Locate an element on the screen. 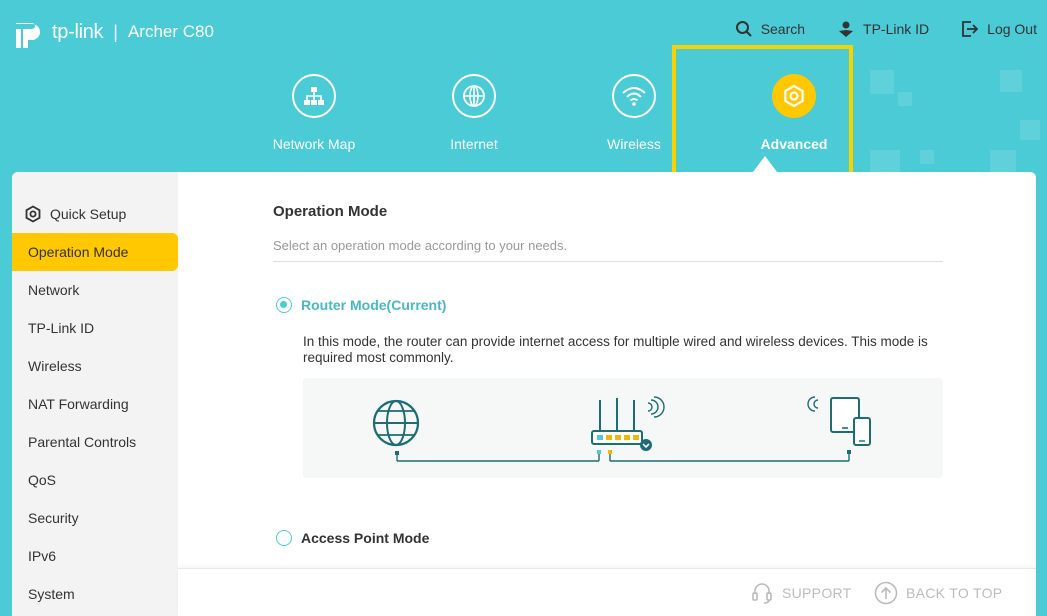  back-to-top-label: BACK TO TOP is located at coordinates (954, 593).